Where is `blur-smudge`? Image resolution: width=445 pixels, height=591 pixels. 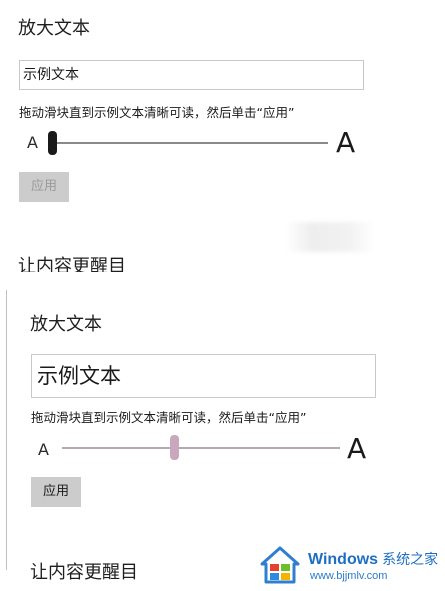
blur-smudge is located at coordinates (330, 237).